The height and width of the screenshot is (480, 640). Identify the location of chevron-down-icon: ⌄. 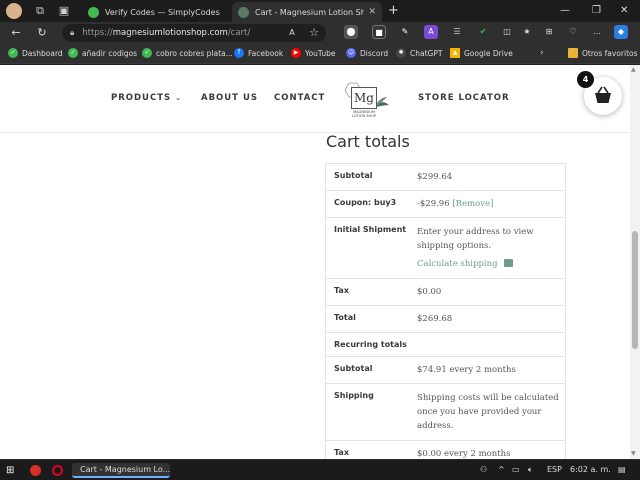
(178, 98).